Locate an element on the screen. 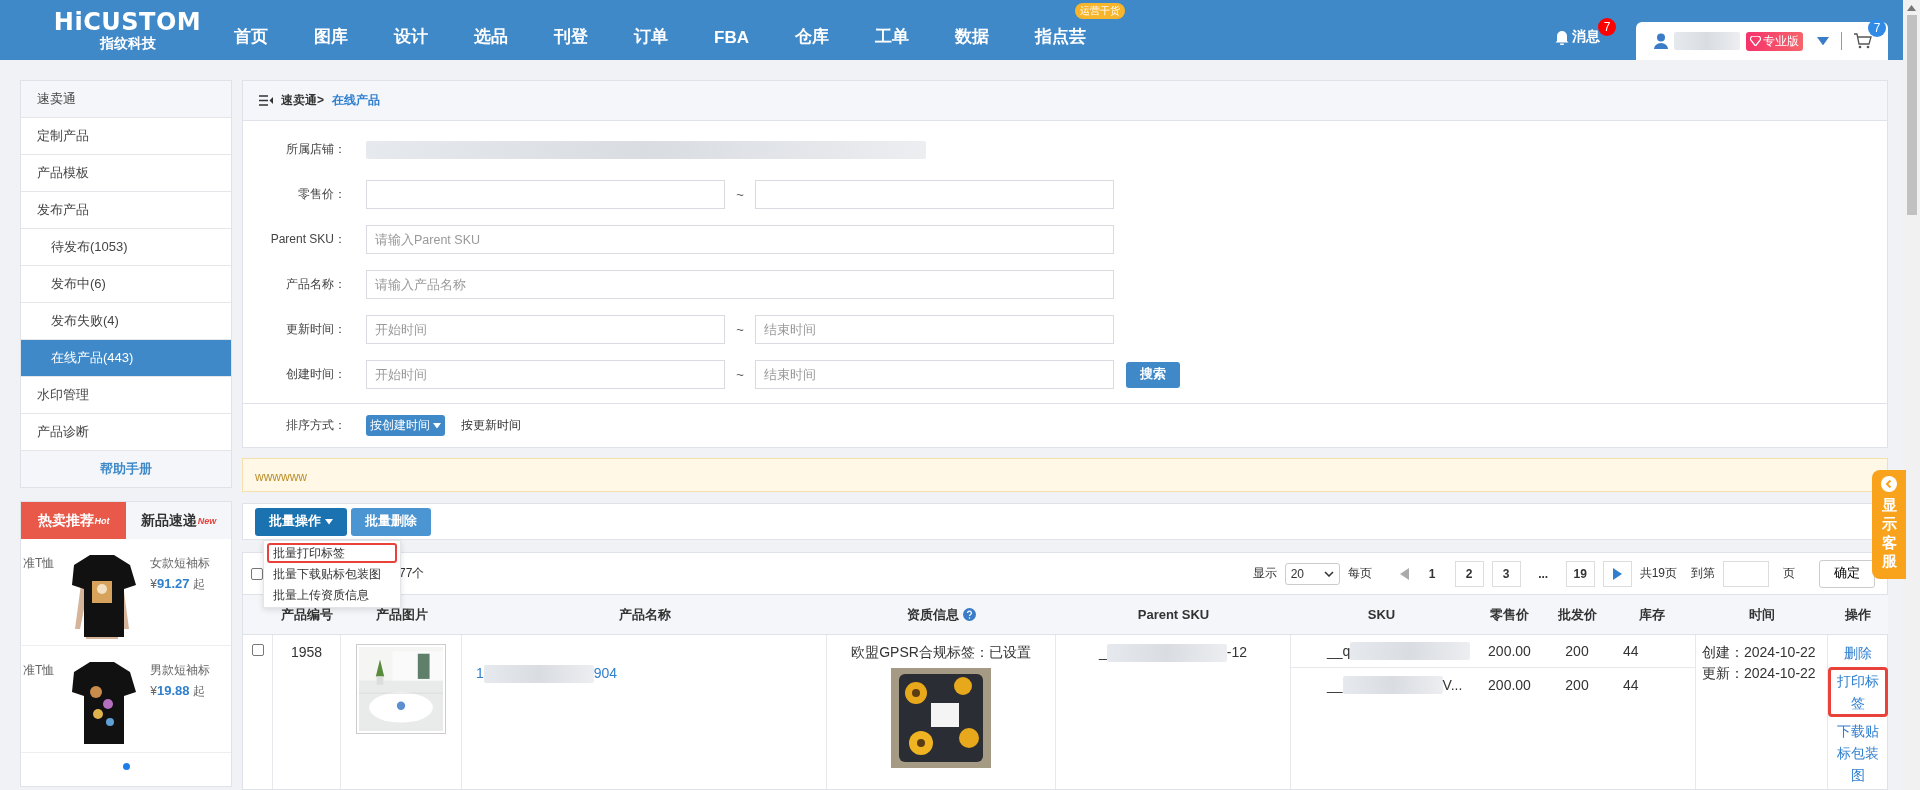  confirm-button: 确定 is located at coordinates (1847, 573).